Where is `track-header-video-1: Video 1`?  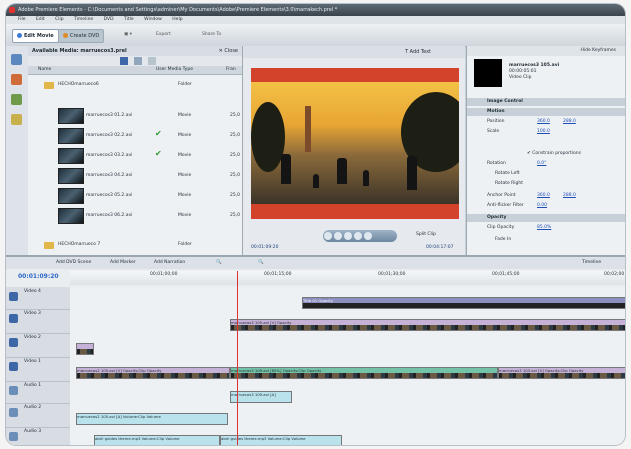 track-header-video-1: Video 1 is located at coordinates (38, 369).